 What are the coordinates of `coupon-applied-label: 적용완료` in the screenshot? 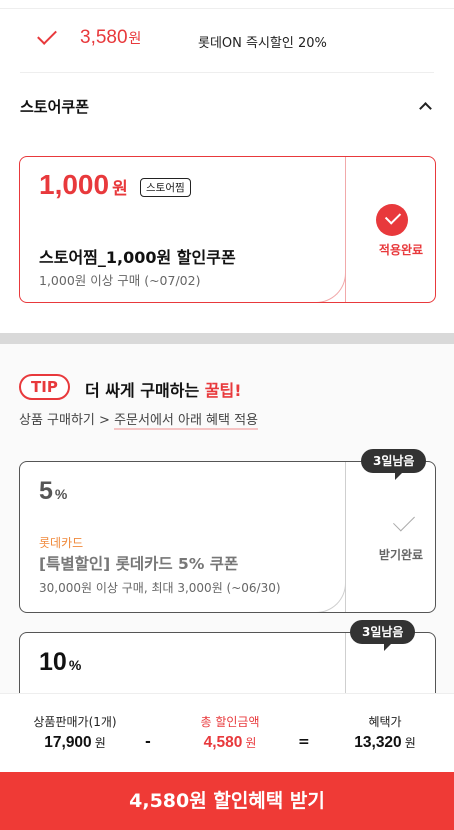 It's located at (401, 250).